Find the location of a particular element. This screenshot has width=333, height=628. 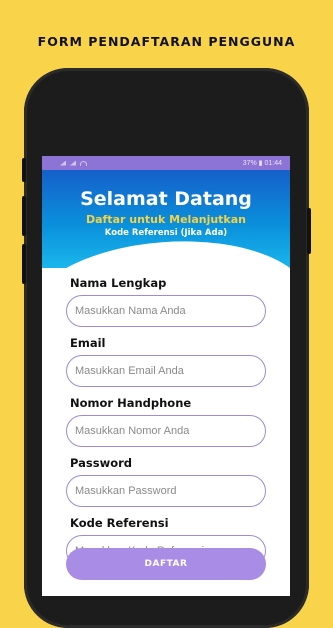

register-button: DAFTAR is located at coordinates (166, 564).